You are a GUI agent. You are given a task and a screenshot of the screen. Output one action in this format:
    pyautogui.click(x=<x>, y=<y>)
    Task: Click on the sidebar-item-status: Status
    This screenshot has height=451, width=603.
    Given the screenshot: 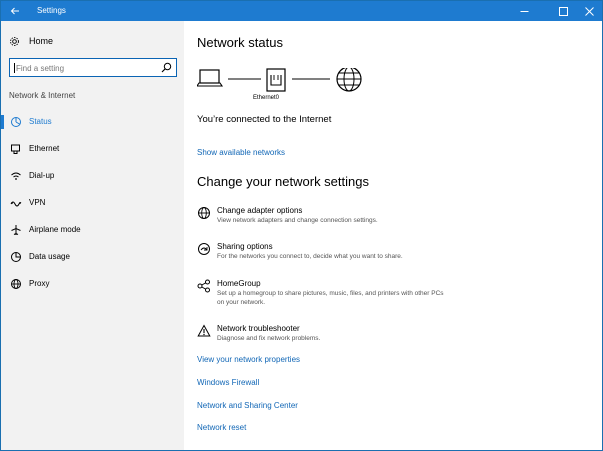 What is the action you would take?
    pyautogui.click(x=92, y=122)
    